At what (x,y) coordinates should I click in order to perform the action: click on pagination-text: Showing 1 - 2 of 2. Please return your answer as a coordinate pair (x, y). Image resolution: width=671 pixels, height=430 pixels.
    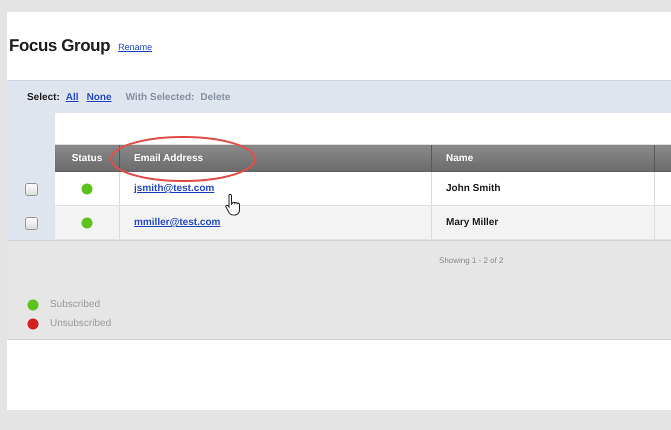
    Looking at the image, I should click on (471, 261).